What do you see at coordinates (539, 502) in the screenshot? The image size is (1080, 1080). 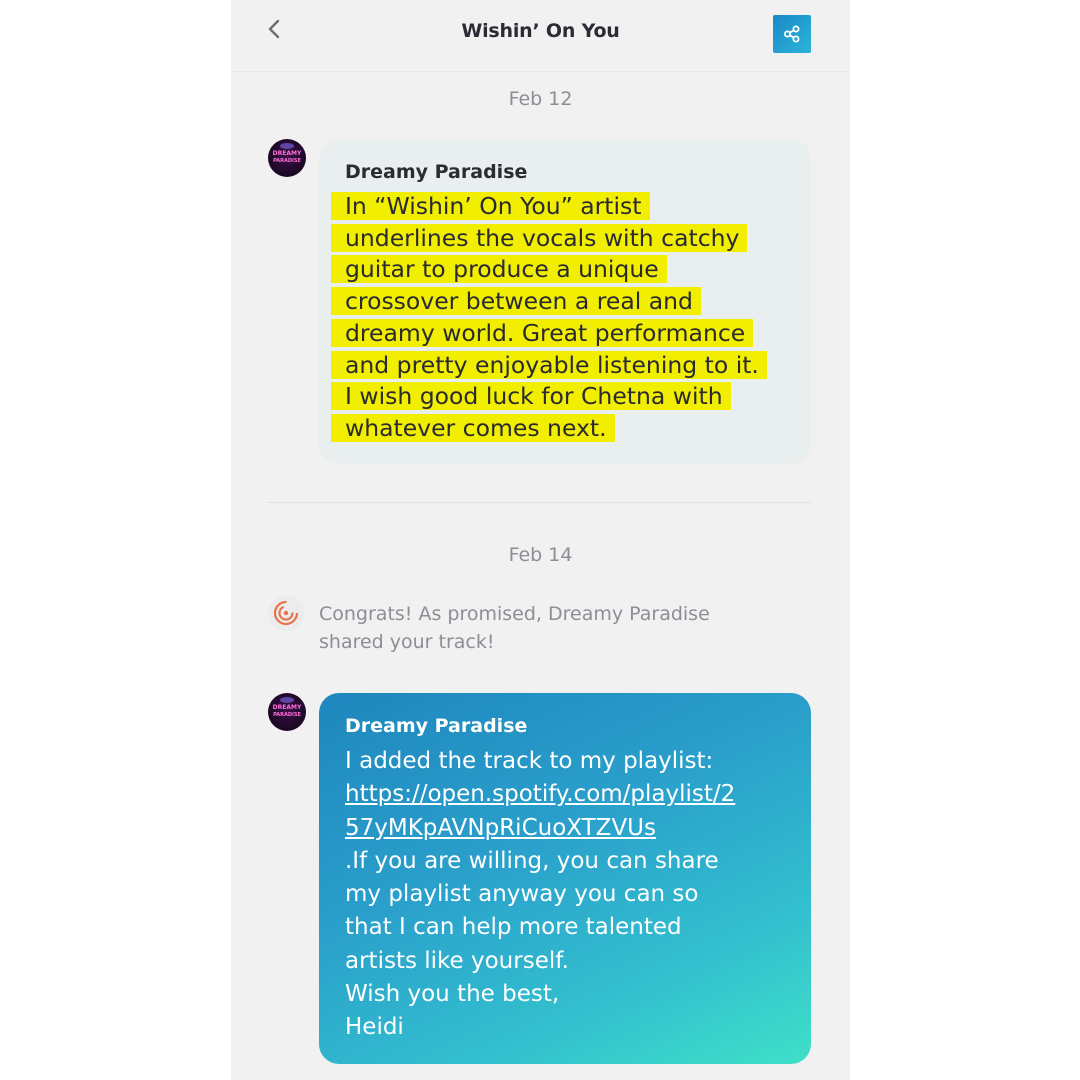 I see `divider` at bounding box center [539, 502].